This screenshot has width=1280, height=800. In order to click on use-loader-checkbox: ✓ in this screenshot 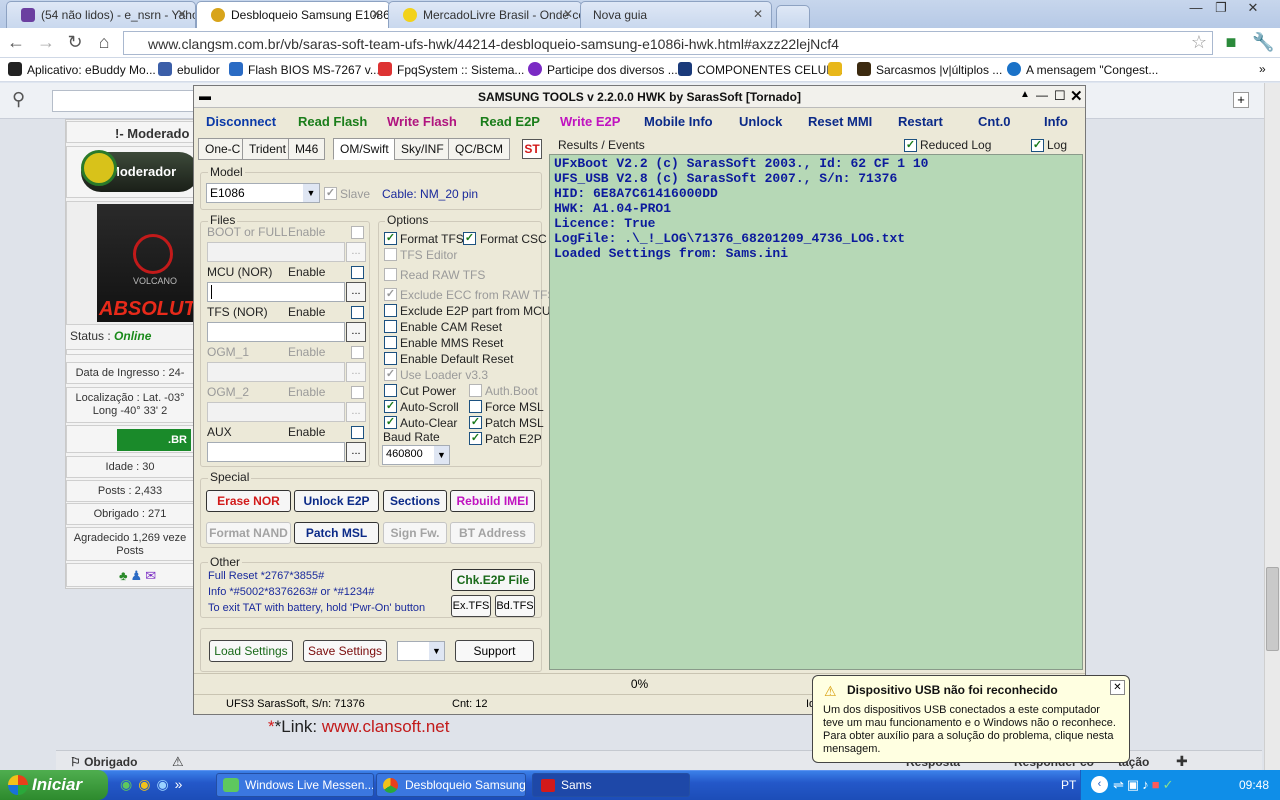, I will do `click(390, 374)`.